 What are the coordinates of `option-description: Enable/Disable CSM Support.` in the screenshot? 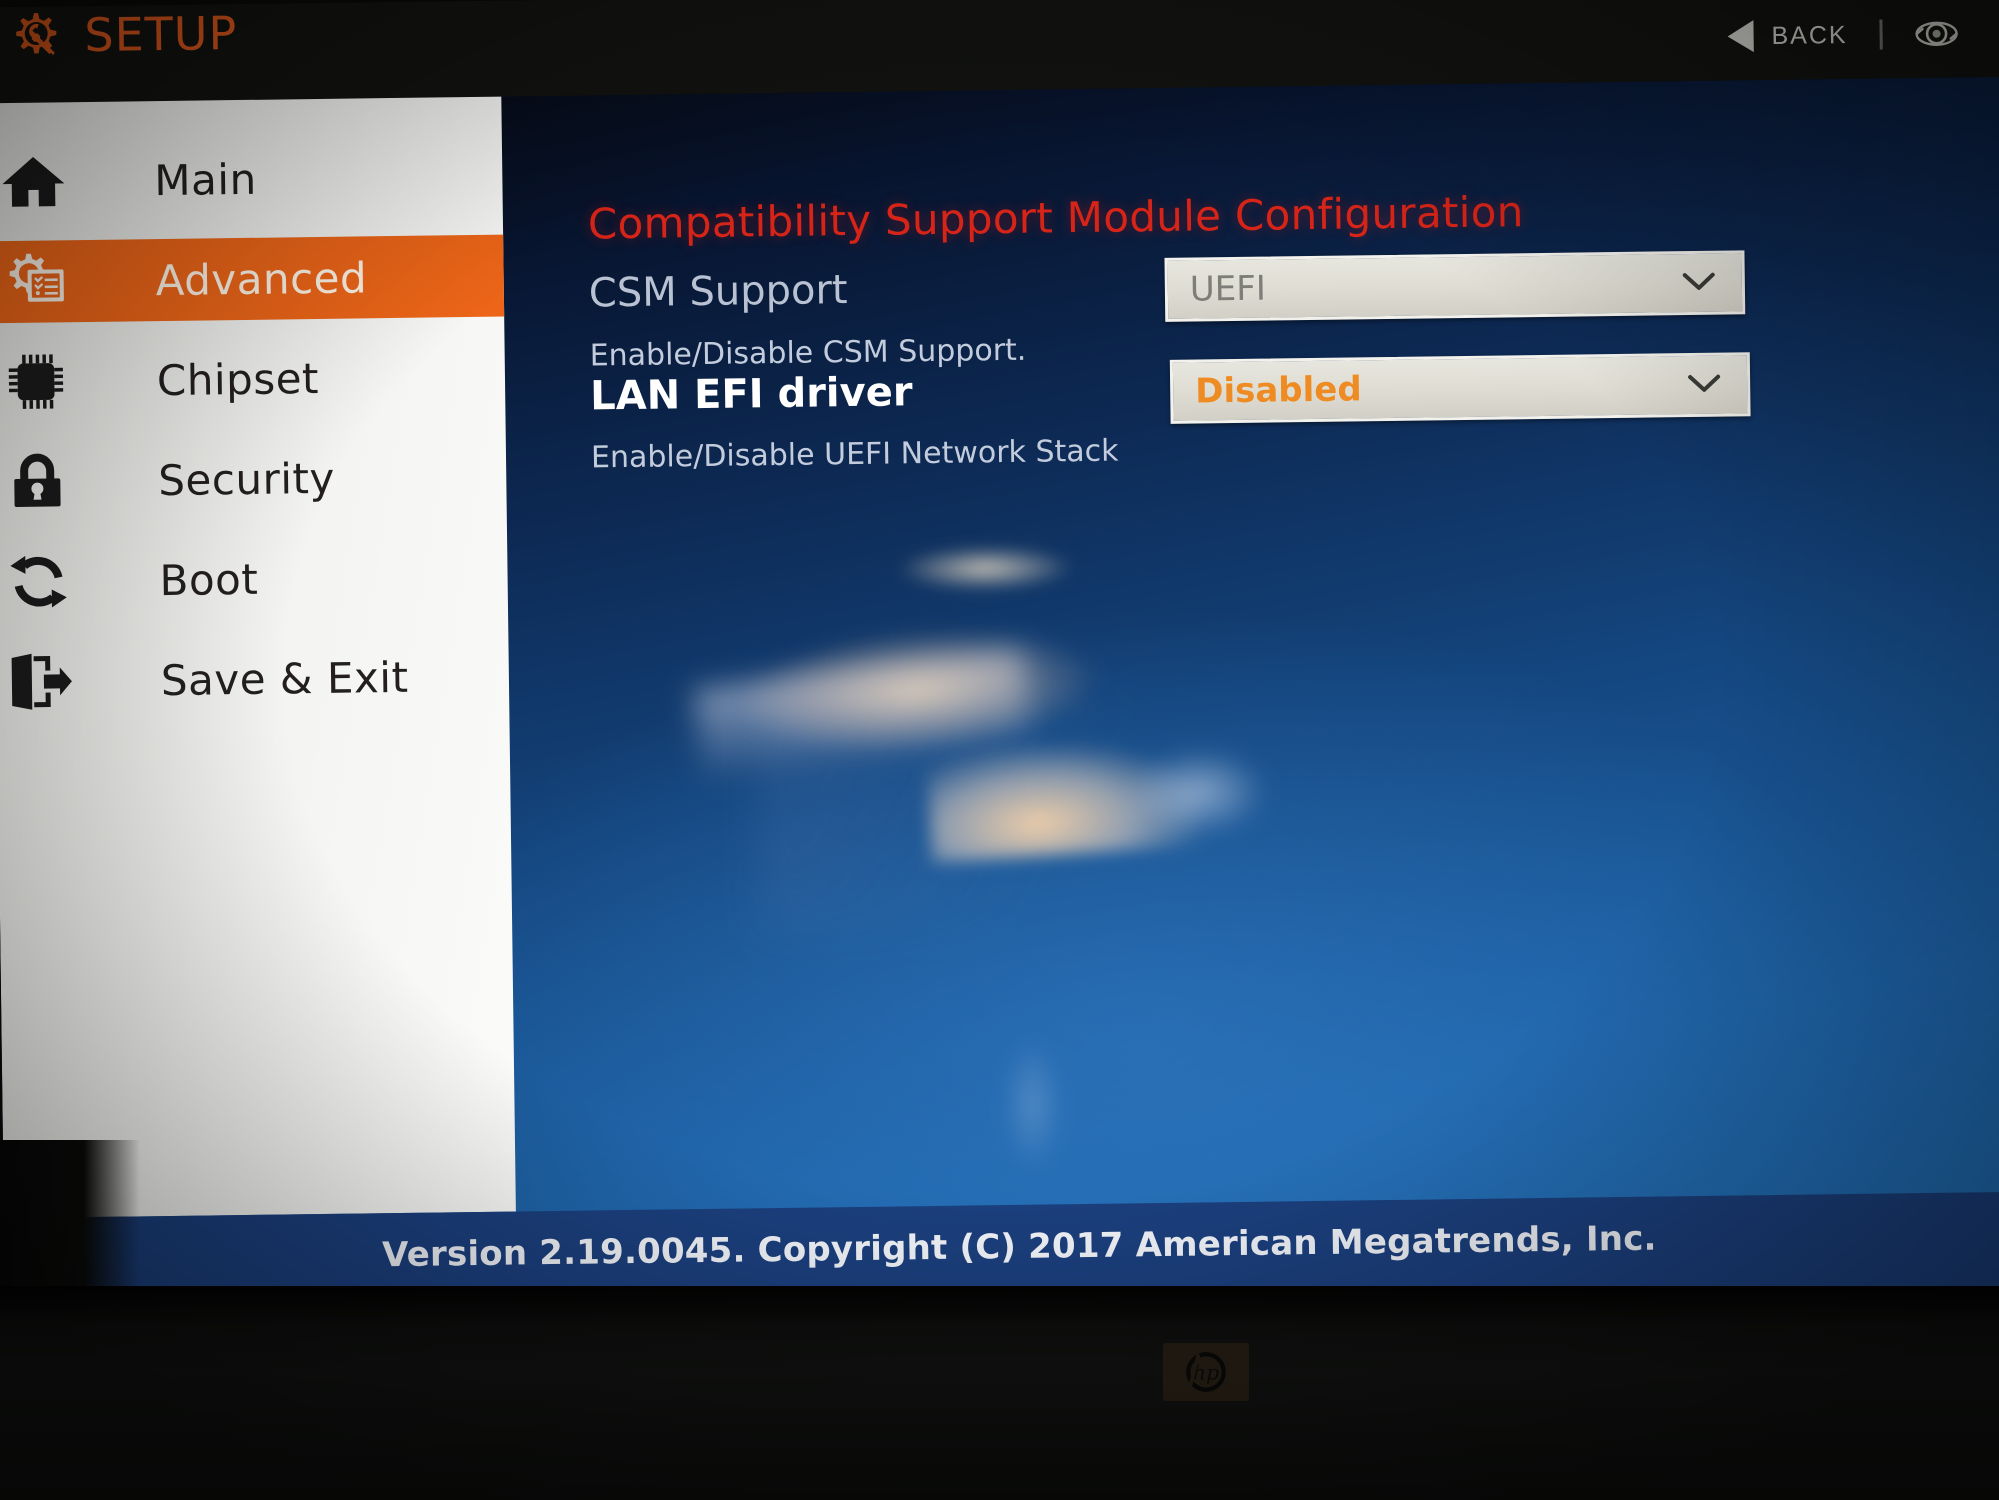 It's located at (808, 353).